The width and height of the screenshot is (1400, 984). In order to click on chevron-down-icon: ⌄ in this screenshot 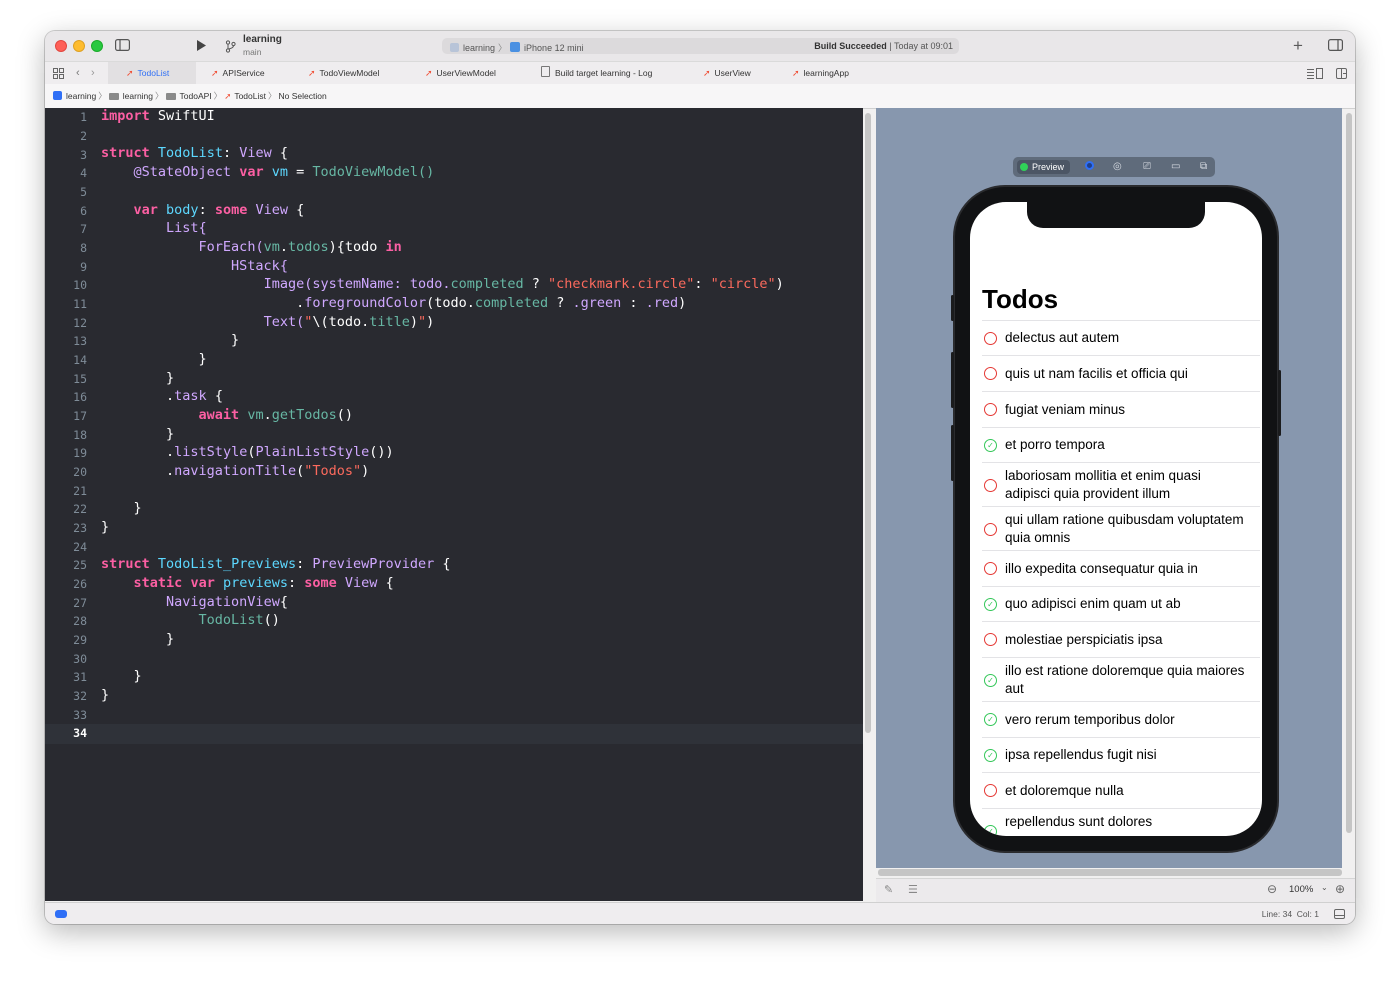, I will do `click(1324, 887)`.